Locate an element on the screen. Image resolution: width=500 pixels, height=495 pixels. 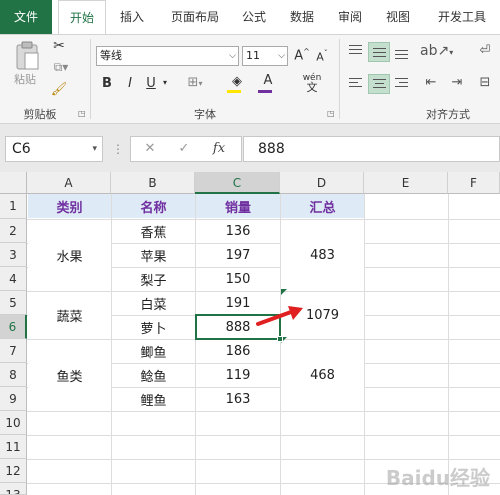
cell-b4: 梨子 is located at coordinates (153, 279).